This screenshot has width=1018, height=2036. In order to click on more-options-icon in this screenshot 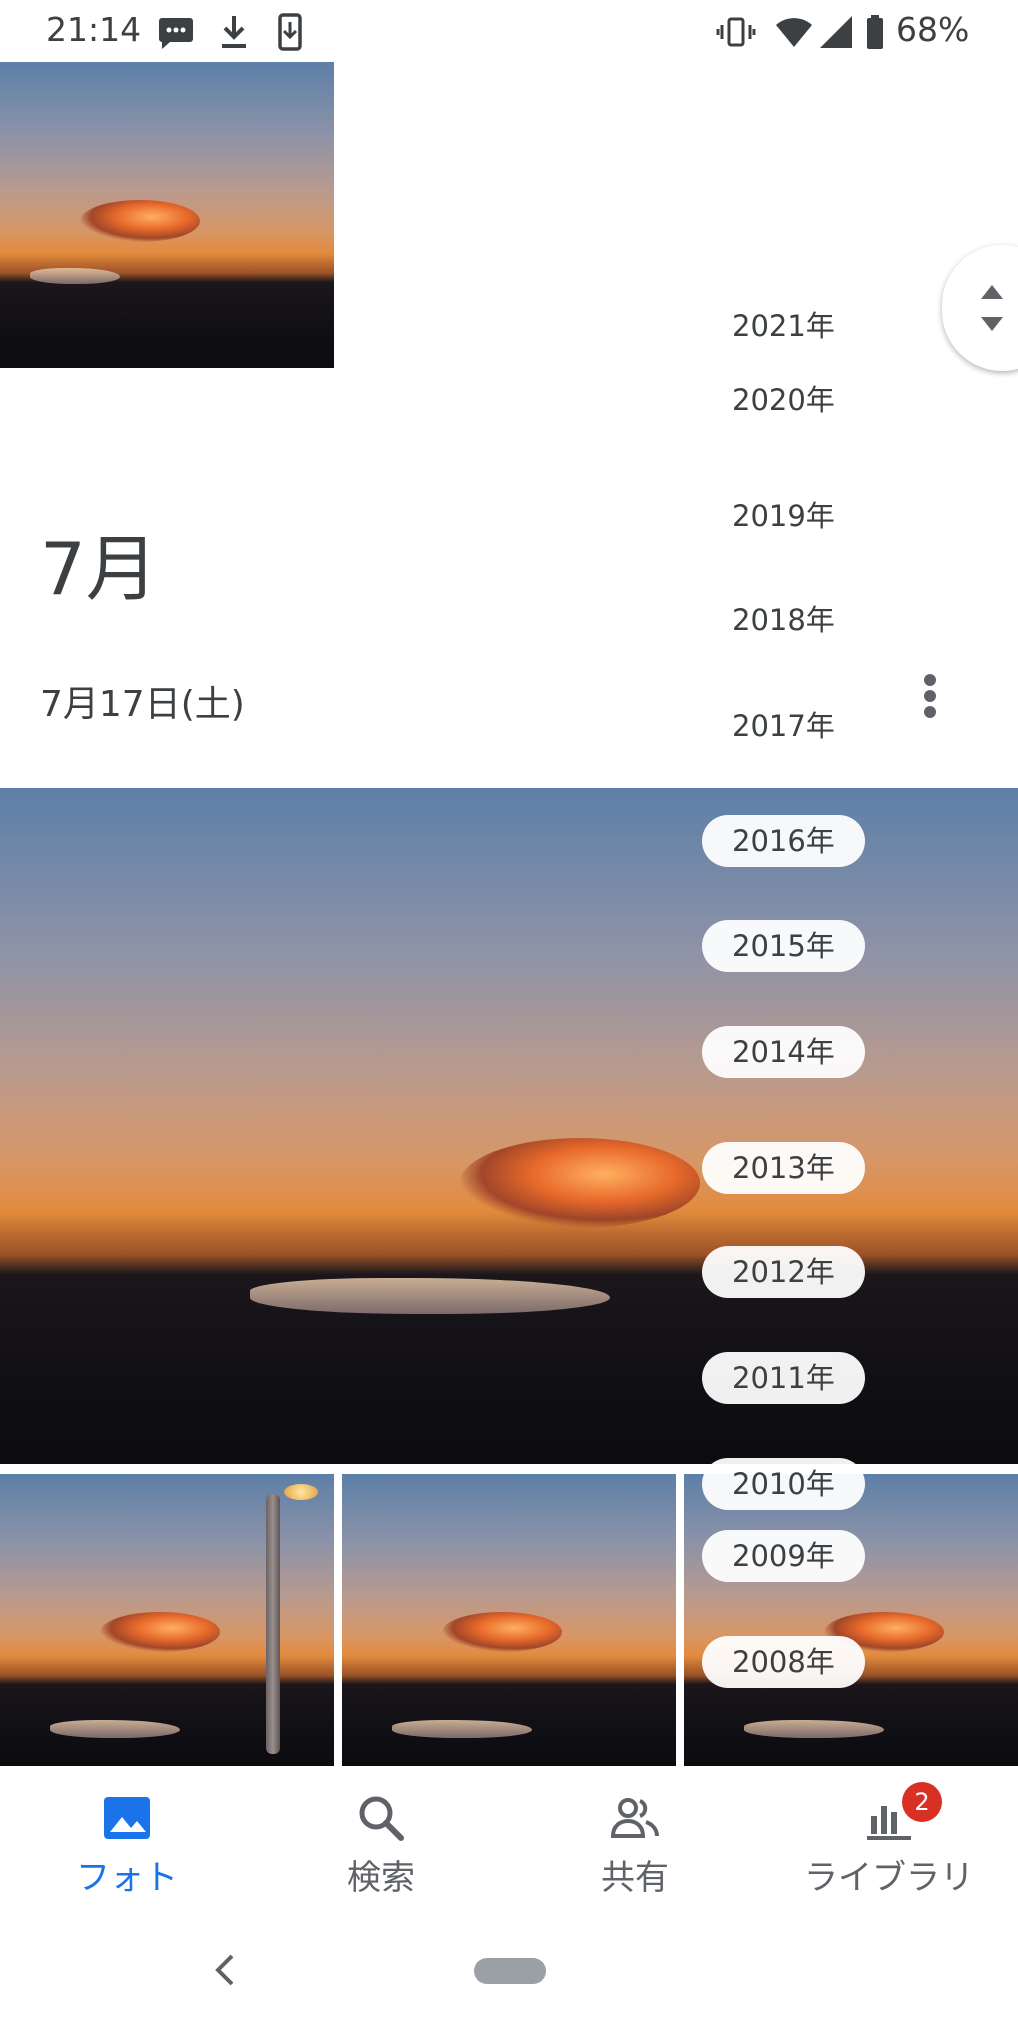, I will do `click(930, 696)`.